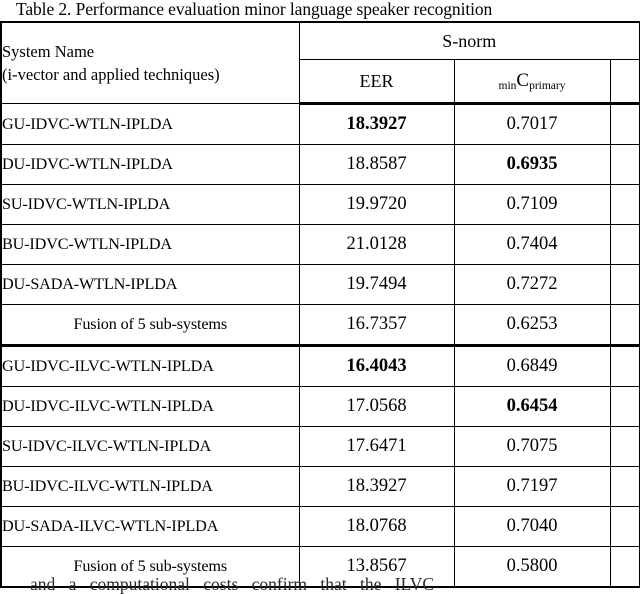  Describe the element at coordinates (150, 124) in the screenshot. I see `system-name-cell: GU-IDVC-WTLN-IPLDA` at that location.